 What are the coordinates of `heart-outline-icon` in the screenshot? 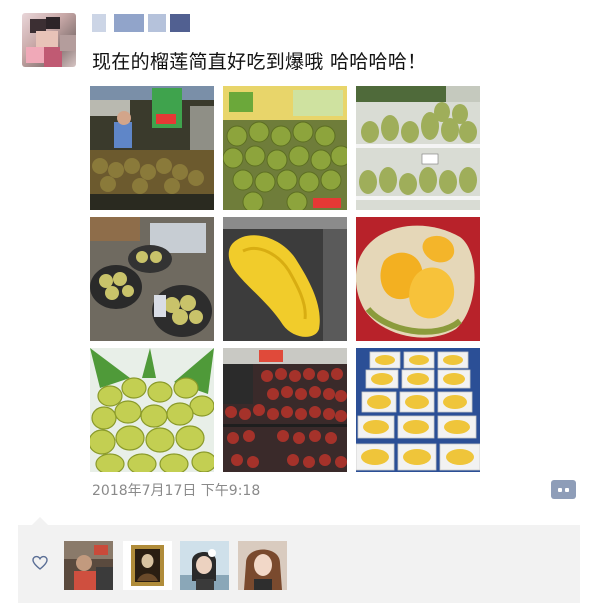 It's located at (40, 562).